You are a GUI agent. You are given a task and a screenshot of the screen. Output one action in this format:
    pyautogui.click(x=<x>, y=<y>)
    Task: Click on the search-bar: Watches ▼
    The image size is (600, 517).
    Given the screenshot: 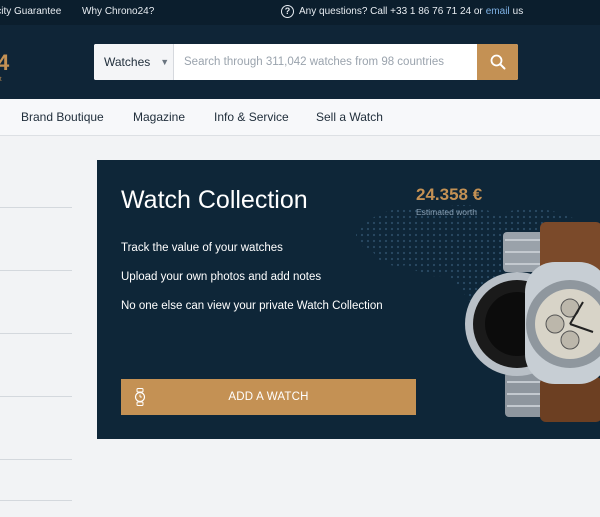 What is the action you would take?
    pyautogui.click(x=306, y=62)
    